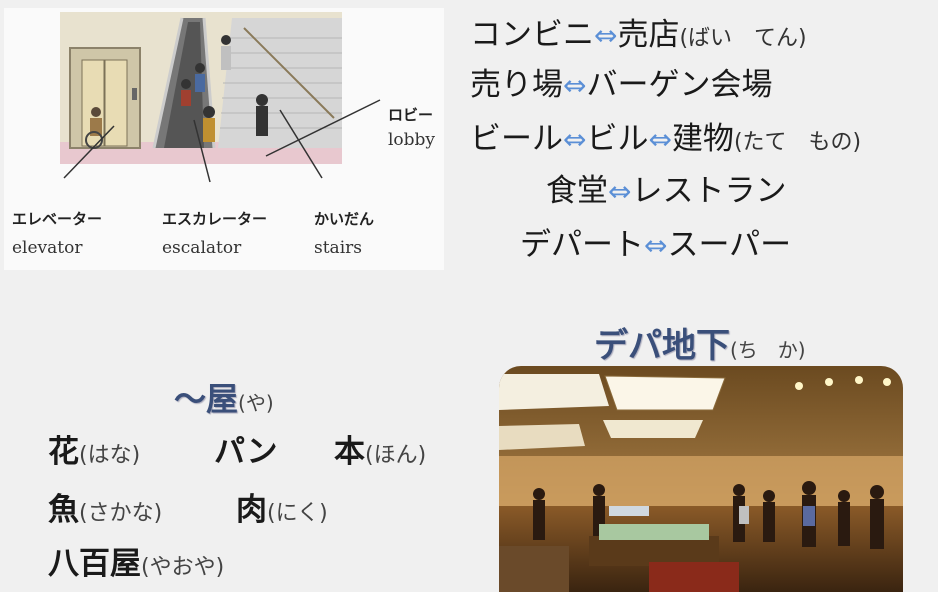  Describe the element at coordinates (582, 245) in the screenshot. I see `vocab-word: デパート` at that location.